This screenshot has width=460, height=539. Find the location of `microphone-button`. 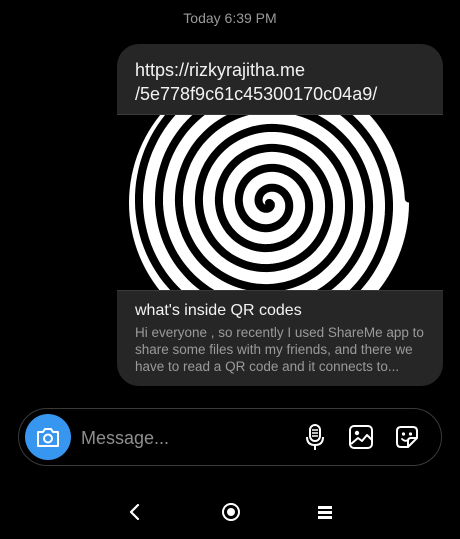

microphone-button is located at coordinates (315, 437).